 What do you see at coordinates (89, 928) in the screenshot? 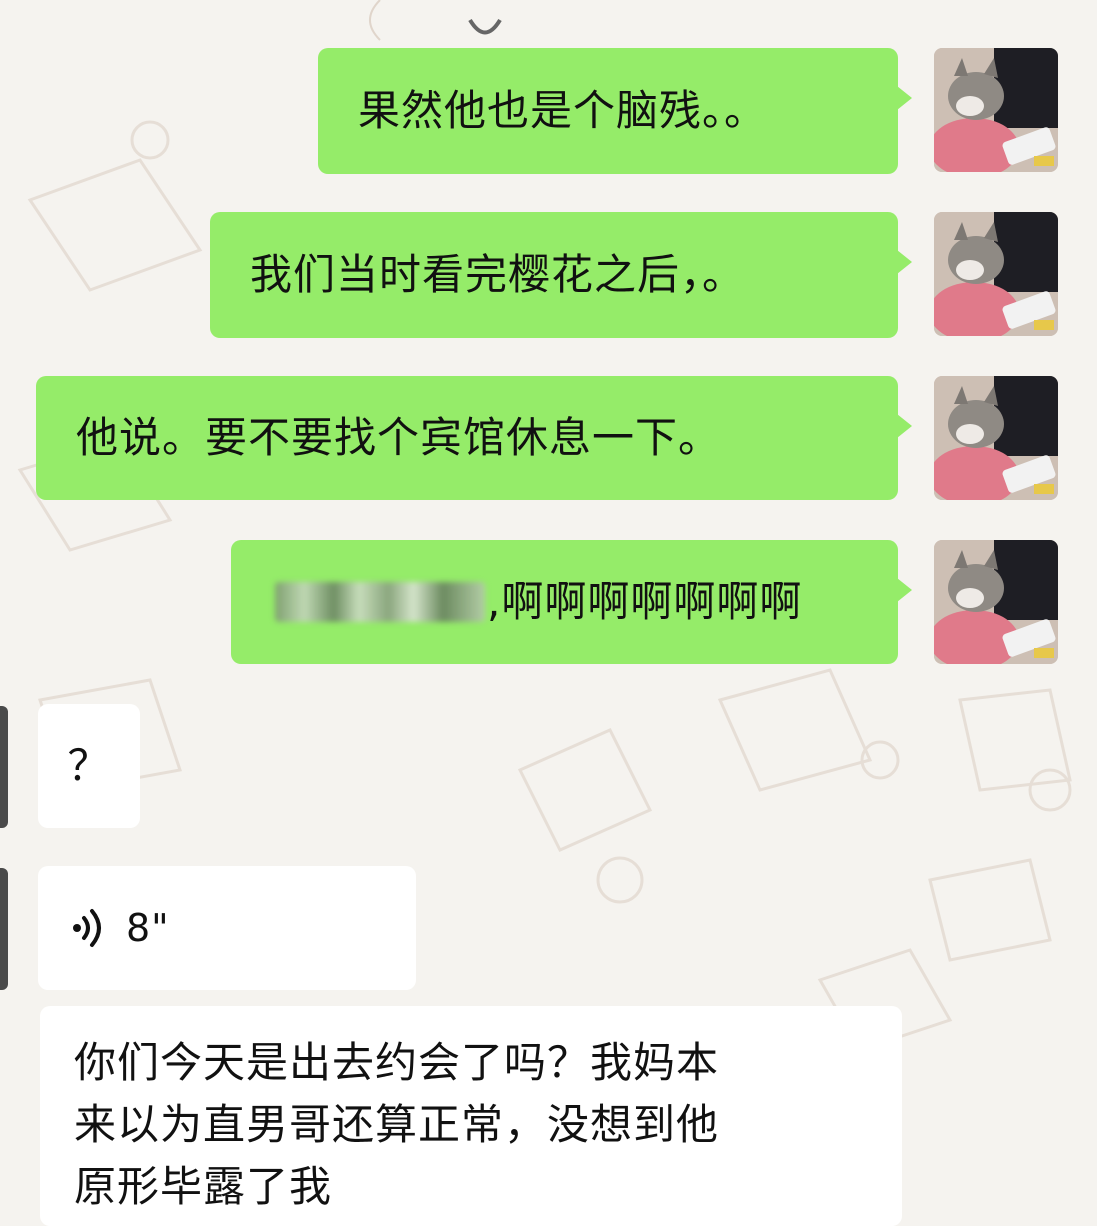
I see `voice-wave-icon` at bounding box center [89, 928].